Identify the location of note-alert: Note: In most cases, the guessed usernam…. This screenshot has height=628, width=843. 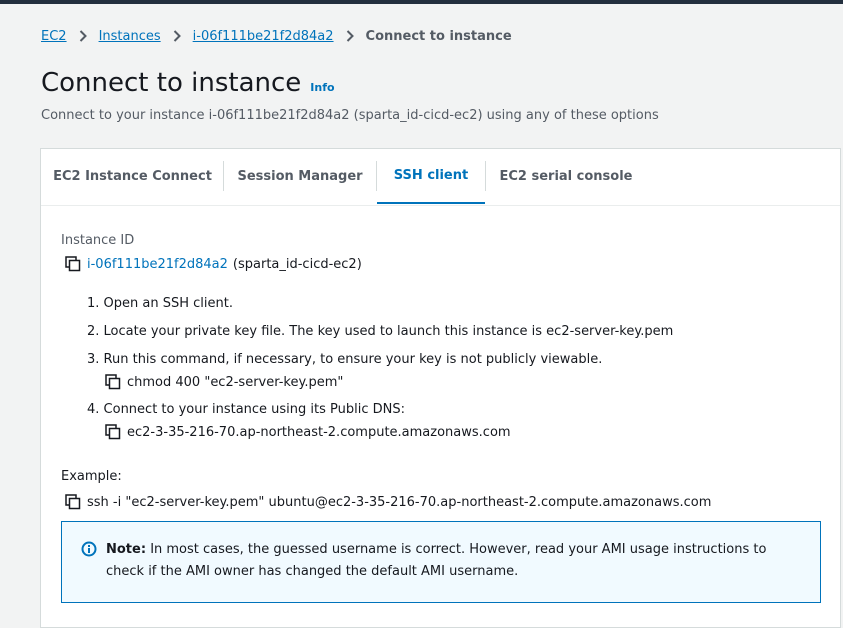
(441, 562).